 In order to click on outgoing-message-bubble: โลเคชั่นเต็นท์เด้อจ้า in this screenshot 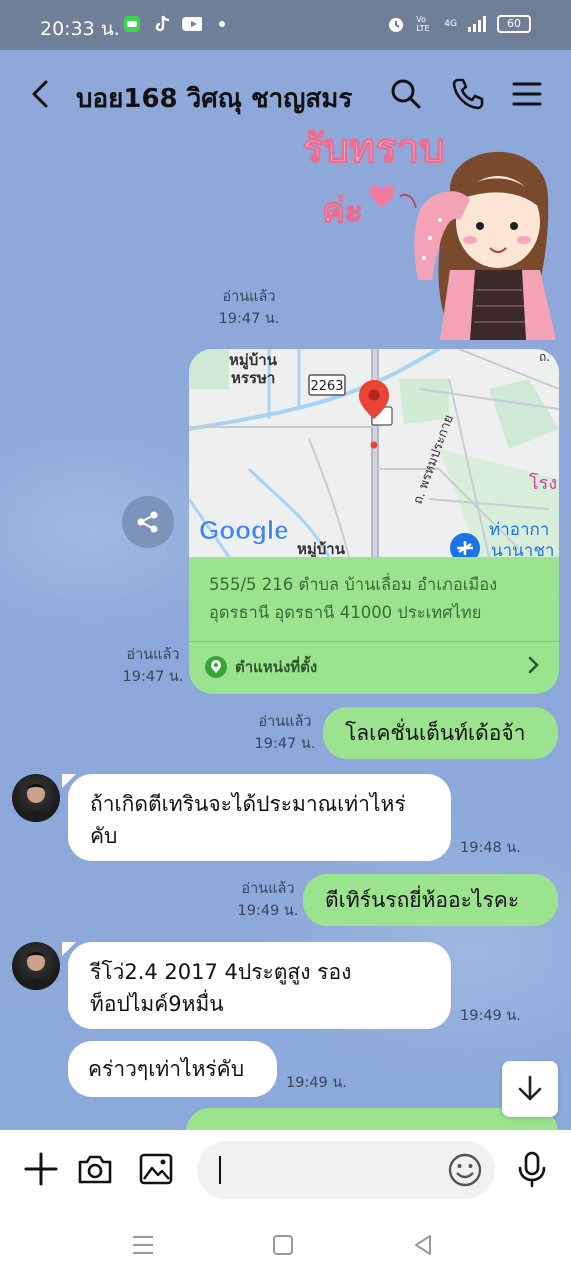, I will do `click(440, 733)`.